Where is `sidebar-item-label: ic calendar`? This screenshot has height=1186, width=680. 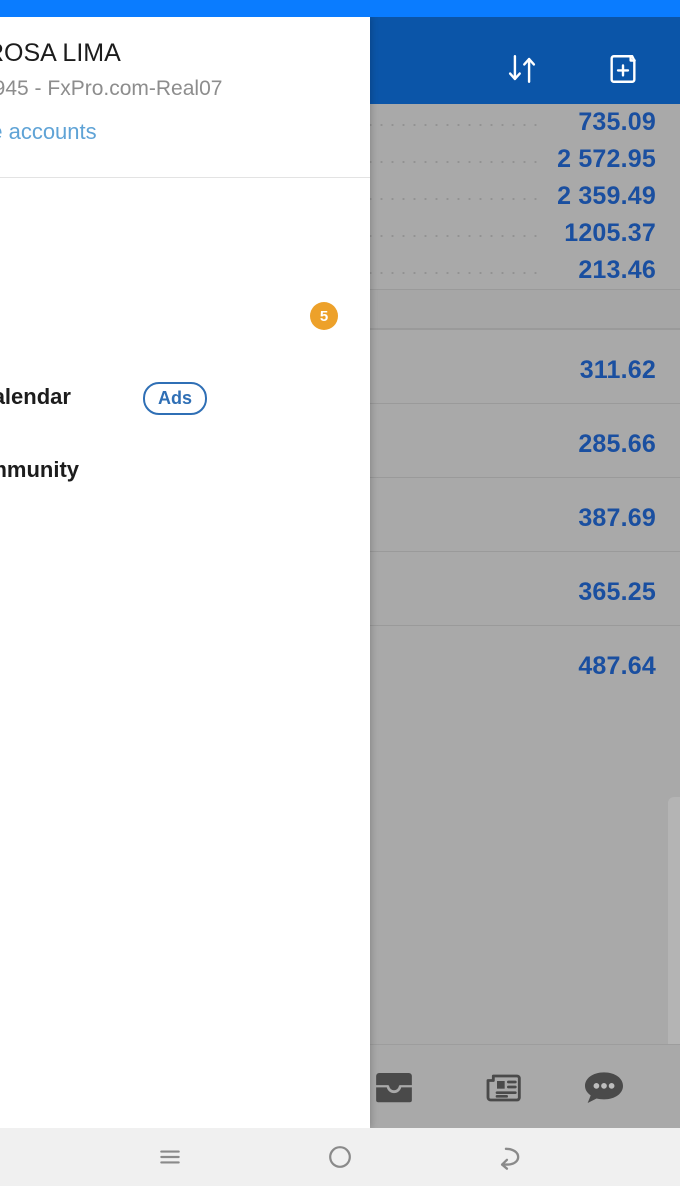 sidebar-item-label: ic calendar is located at coordinates (35, 396).